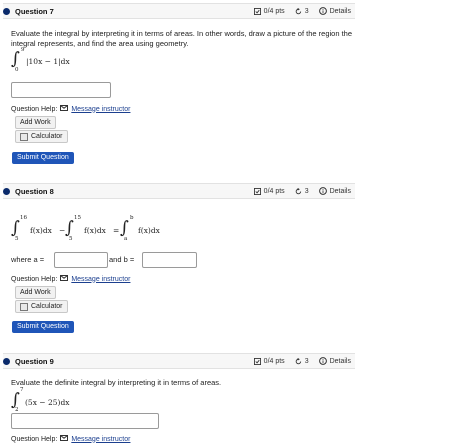 The width and height of the screenshot is (474, 447). What do you see at coordinates (116, 230) in the screenshot?
I see `equals-sign: =` at bounding box center [116, 230].